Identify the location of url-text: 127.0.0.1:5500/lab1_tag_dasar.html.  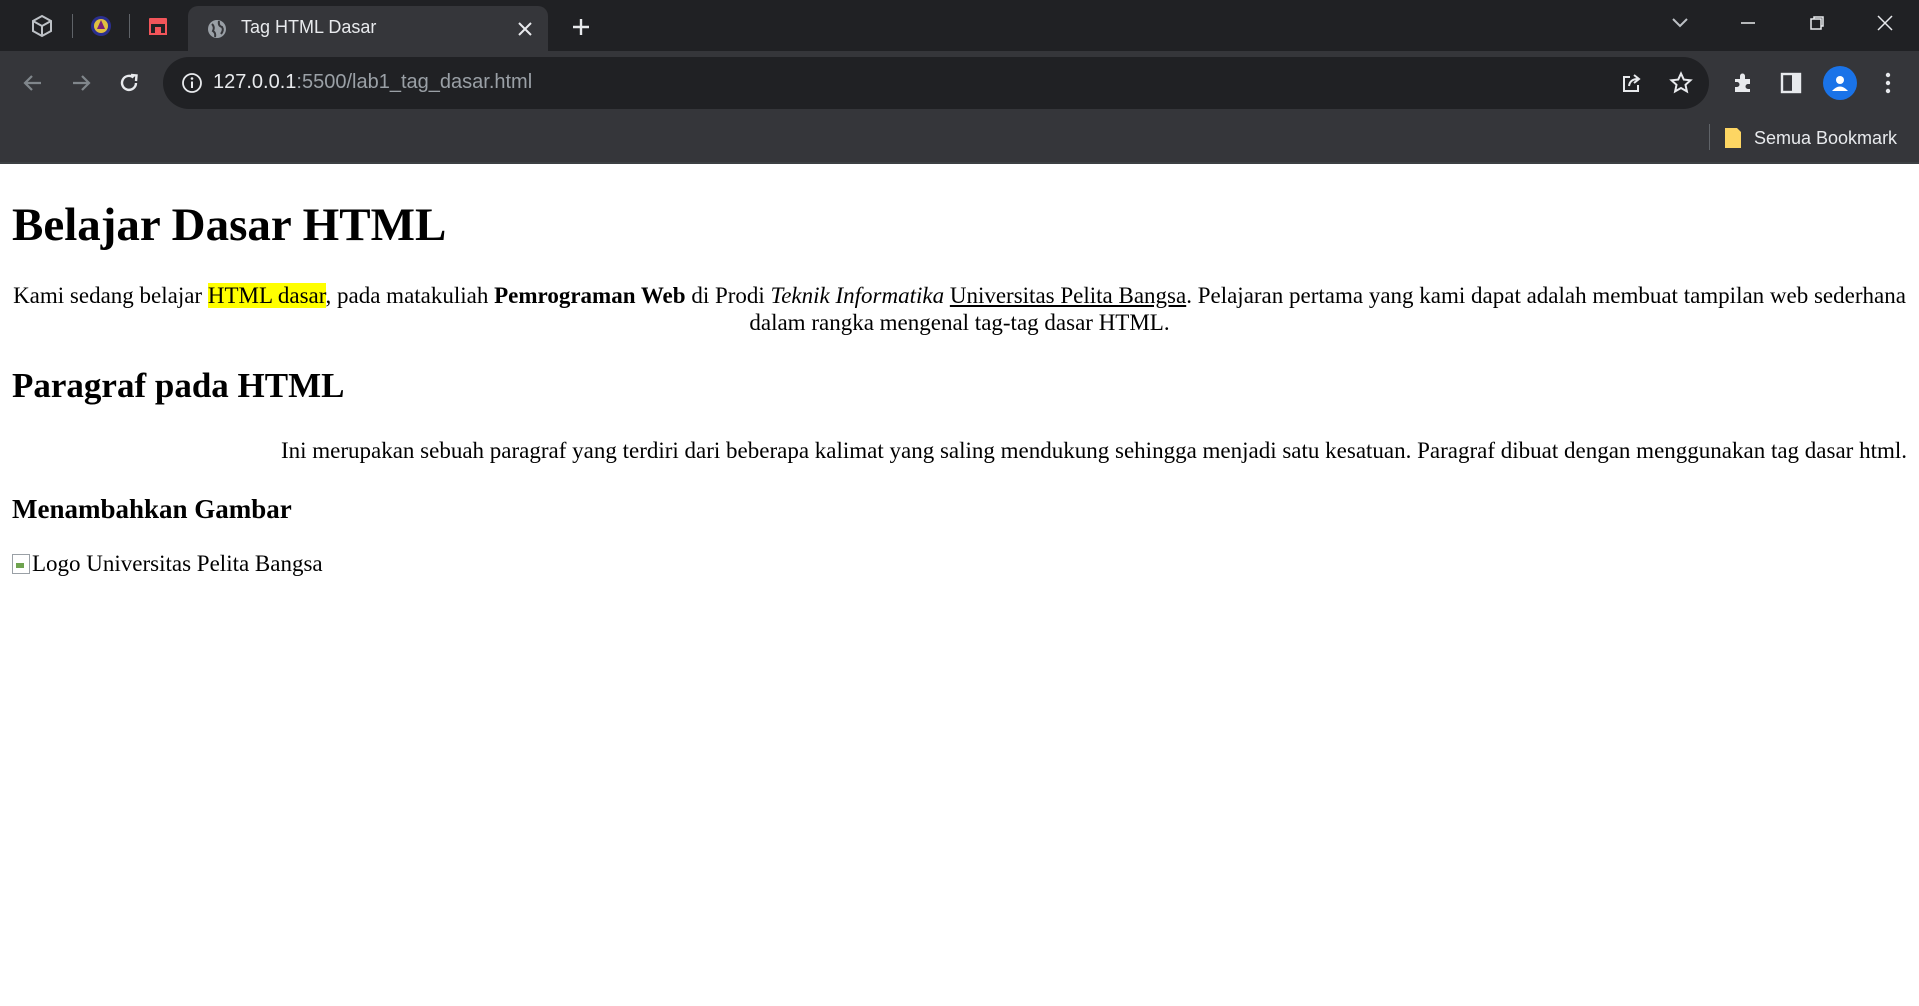
(372, 82).